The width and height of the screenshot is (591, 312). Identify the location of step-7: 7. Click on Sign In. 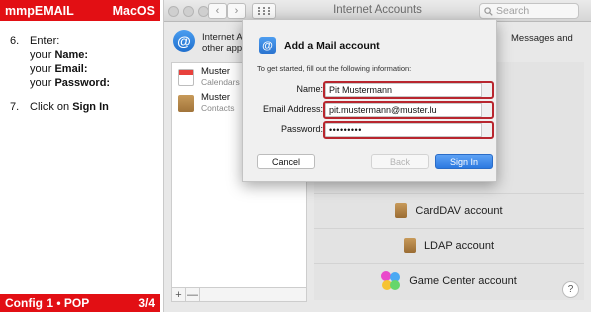
(59, 107).